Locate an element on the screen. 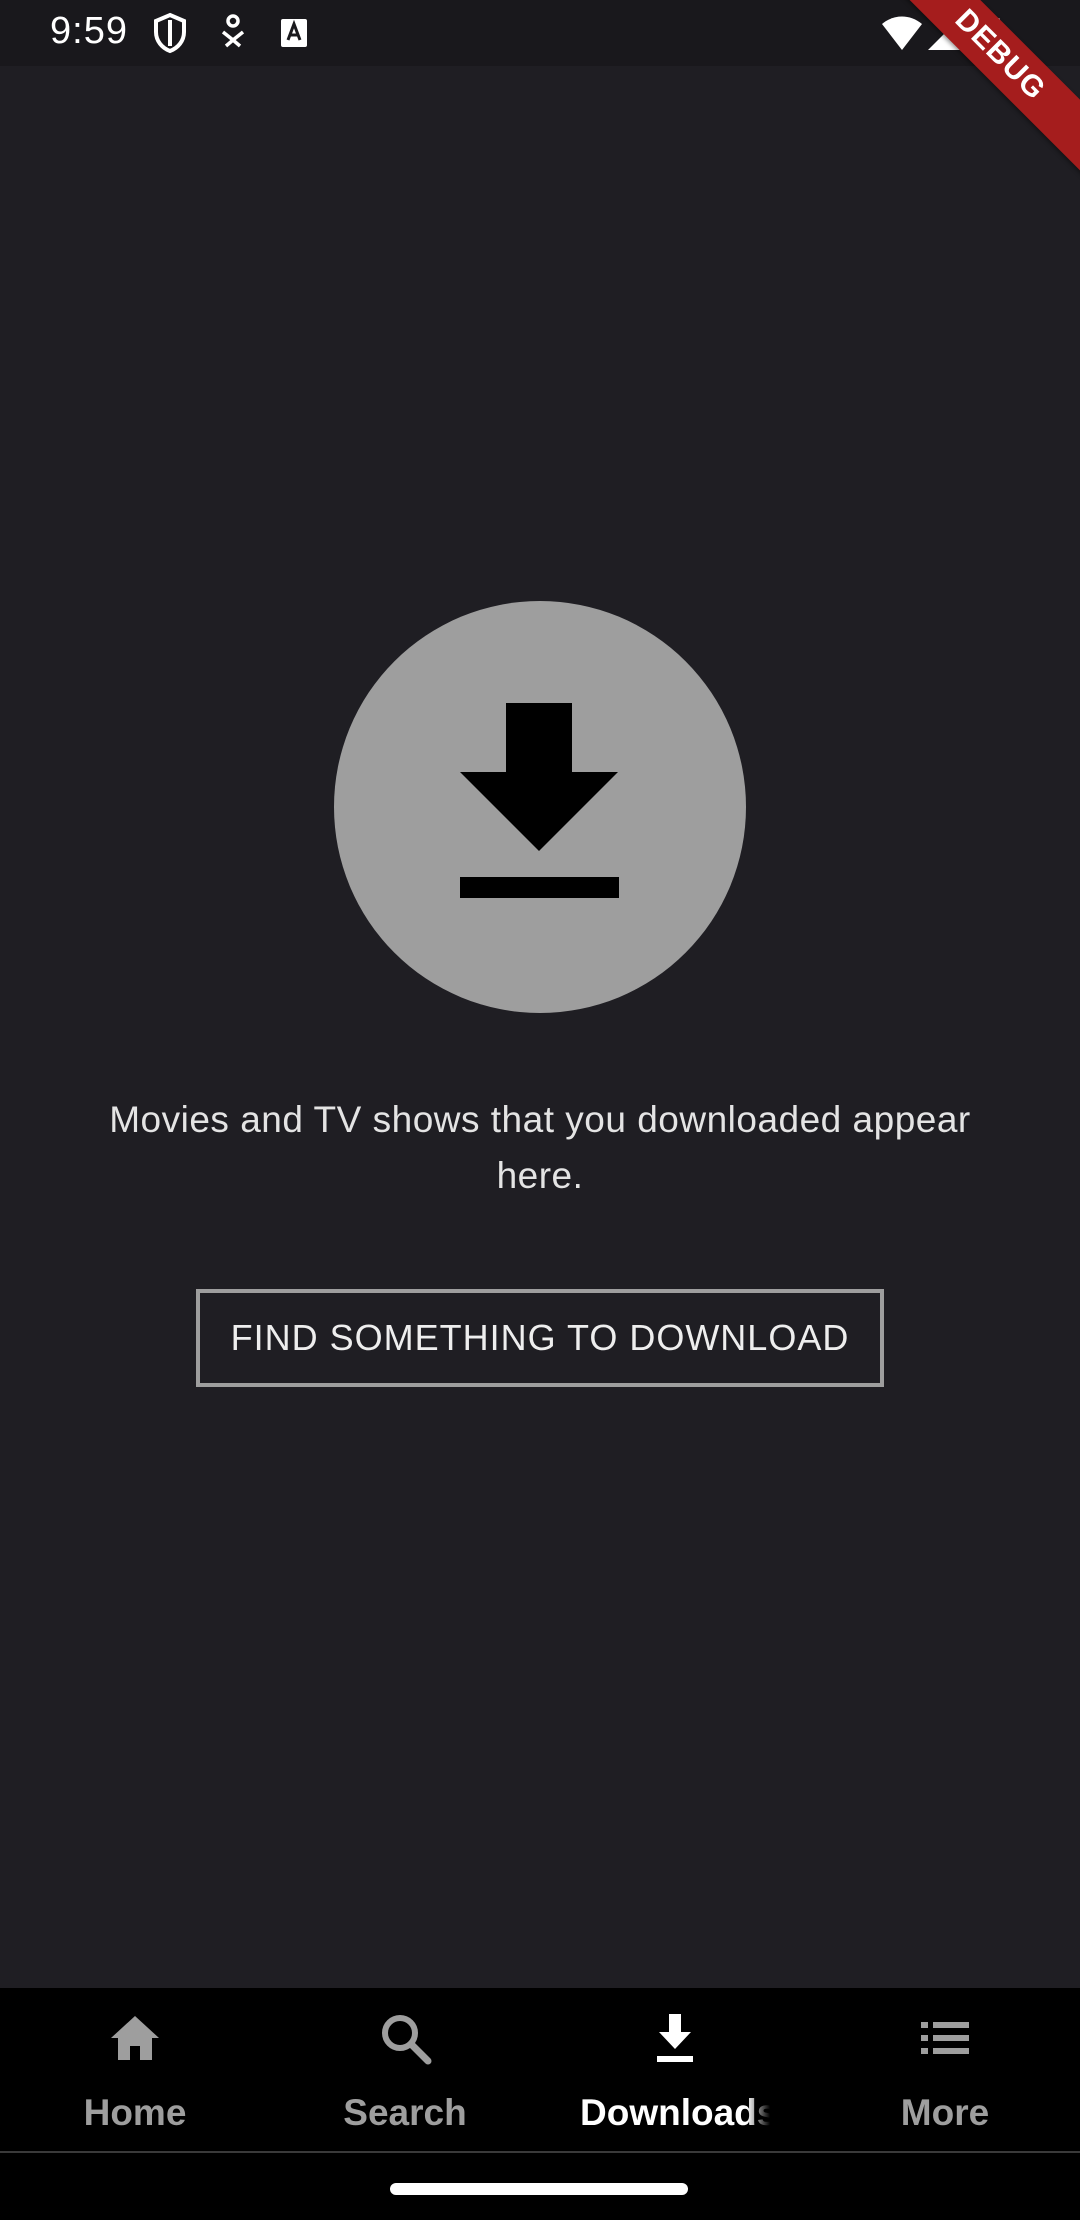 This screenshot has height=2220, width=1080. nav-item-downloads: Downloads is located at coordinates (675, 2069).